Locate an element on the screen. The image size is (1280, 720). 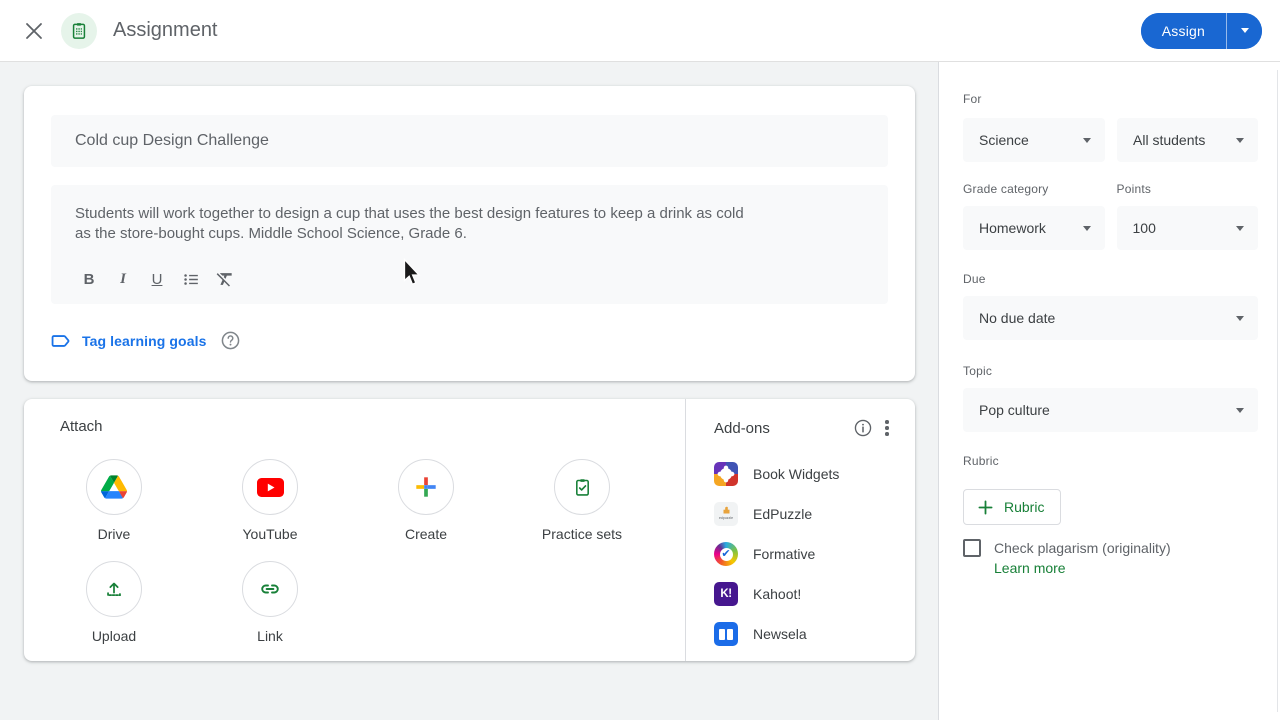
learn-more-link: Learn more is located at coordinates (1030, 568).